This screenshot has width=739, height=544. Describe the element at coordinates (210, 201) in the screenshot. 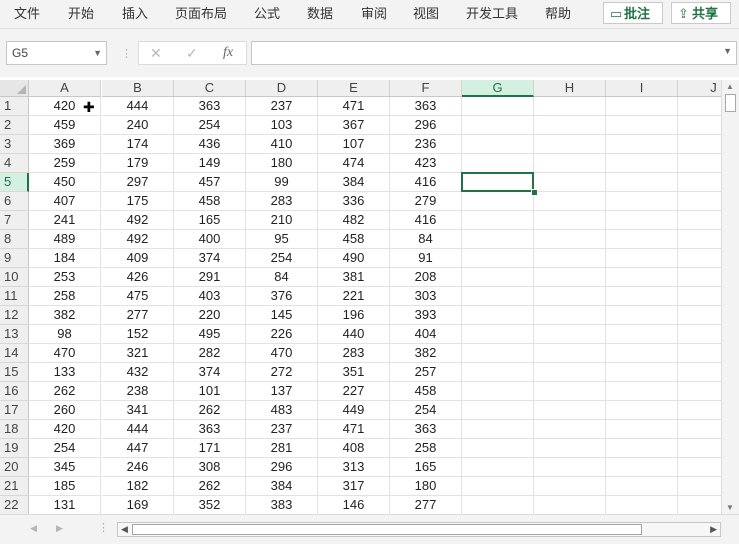

I see `cell-c6: 458` at that location.